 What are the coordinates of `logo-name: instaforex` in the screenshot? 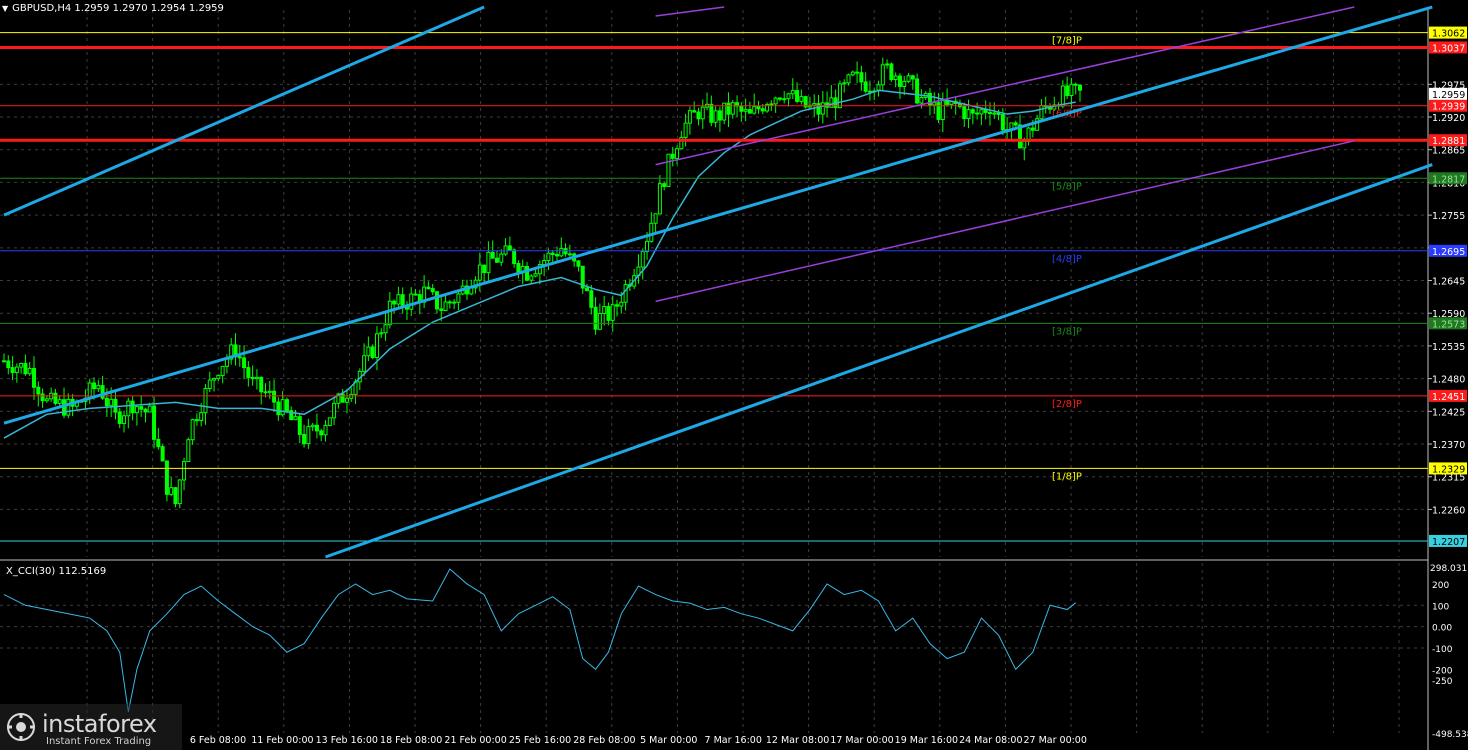 It's located at (99, 724).